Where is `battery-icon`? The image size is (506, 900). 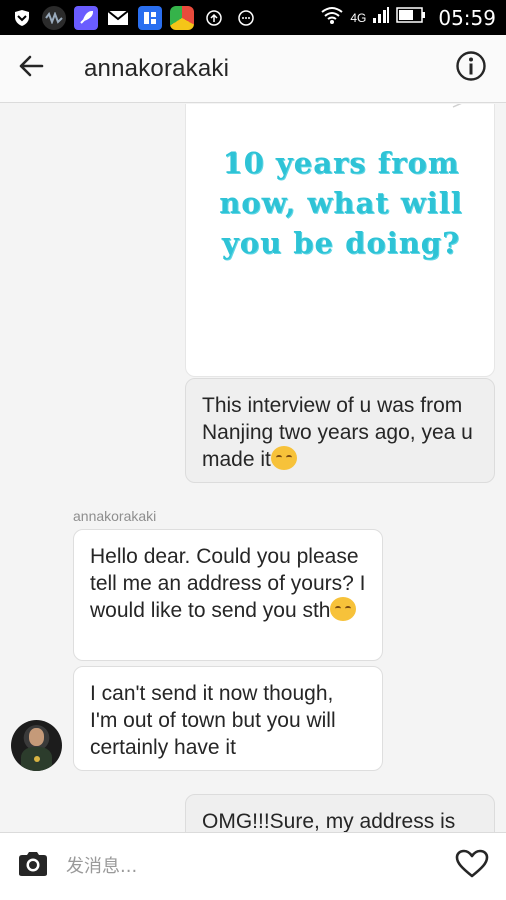 battery-icon is located at coordinates (411, 17).